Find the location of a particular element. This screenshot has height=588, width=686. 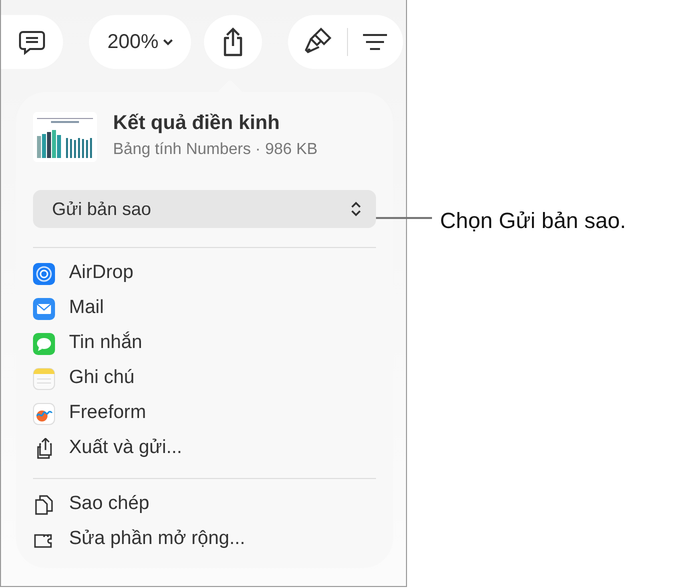

zoom-button: 200% is located at coordinates (140, 42).